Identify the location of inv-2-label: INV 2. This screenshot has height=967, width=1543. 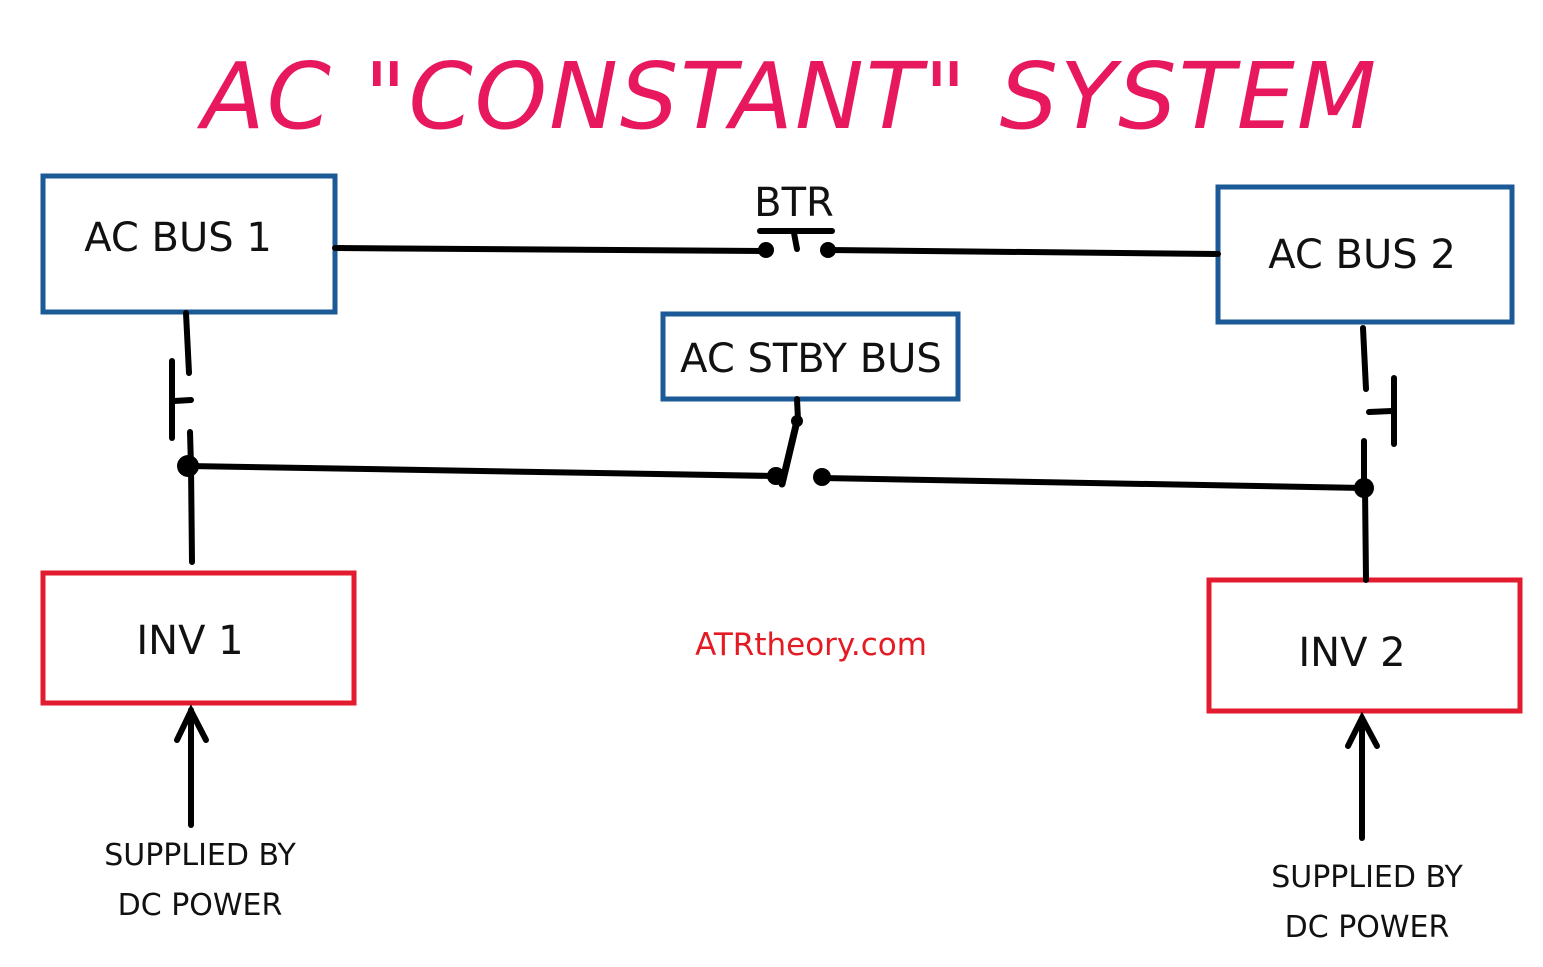
(1351, 653).